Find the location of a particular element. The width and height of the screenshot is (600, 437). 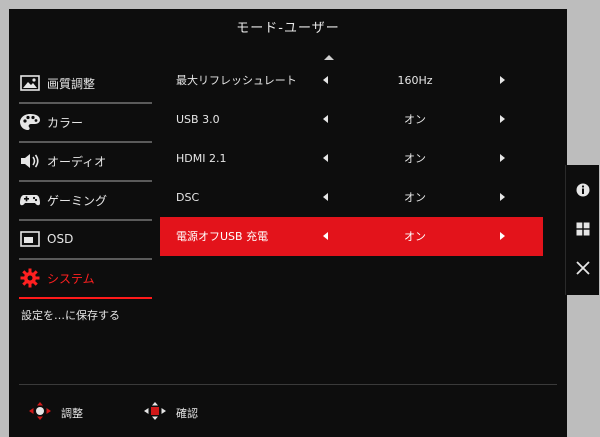

sidebar-item-color: カラー is located at coordinates (85, 123).